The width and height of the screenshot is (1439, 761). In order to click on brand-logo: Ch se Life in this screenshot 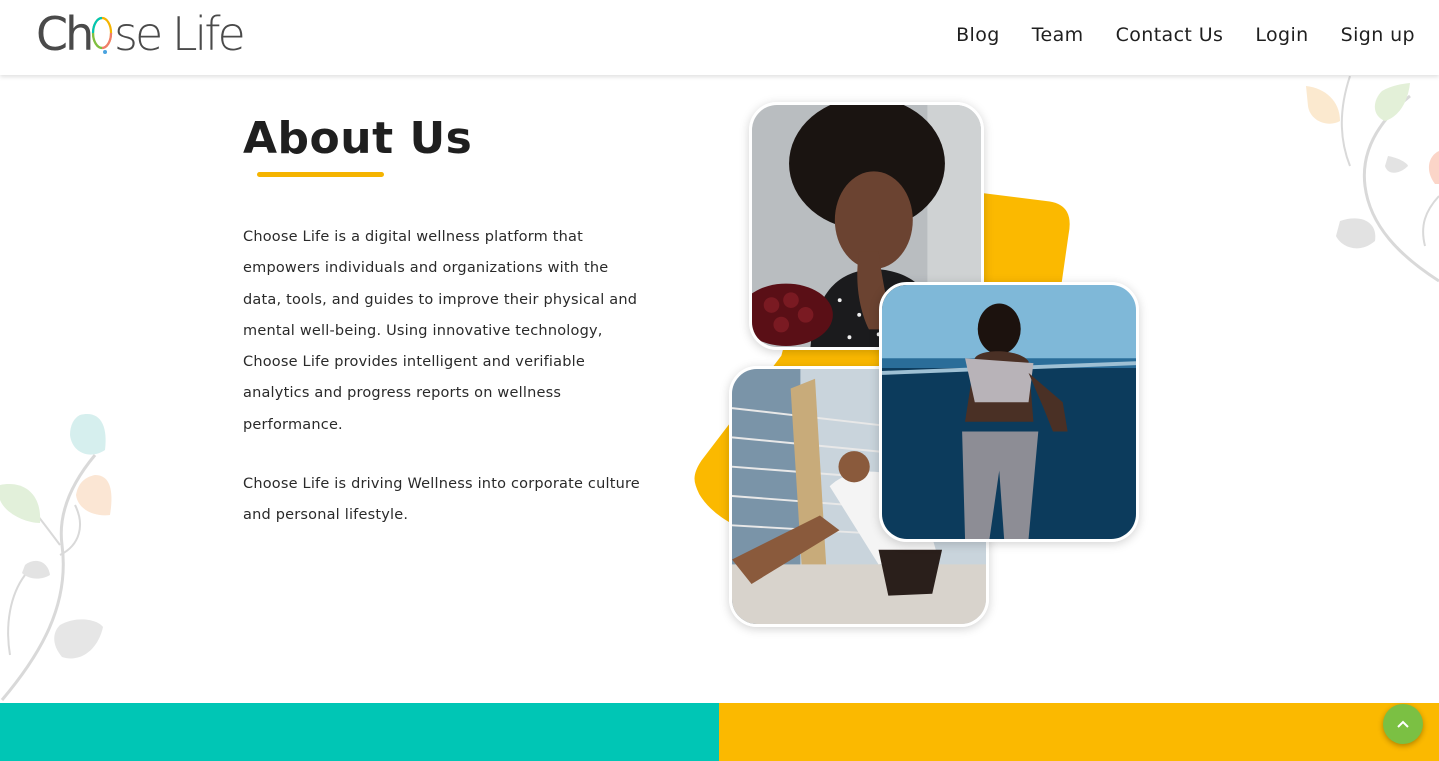, I will do `click(141, 35)`.